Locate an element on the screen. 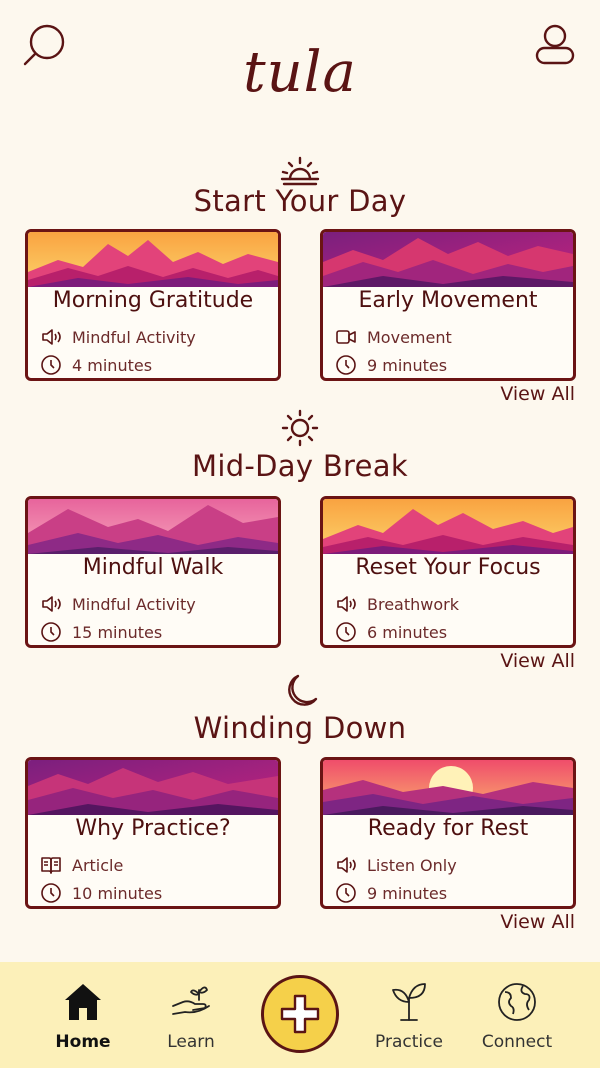 This screenshot has height=1068, width=600. home-icon is located at coordinates (83, 1002).